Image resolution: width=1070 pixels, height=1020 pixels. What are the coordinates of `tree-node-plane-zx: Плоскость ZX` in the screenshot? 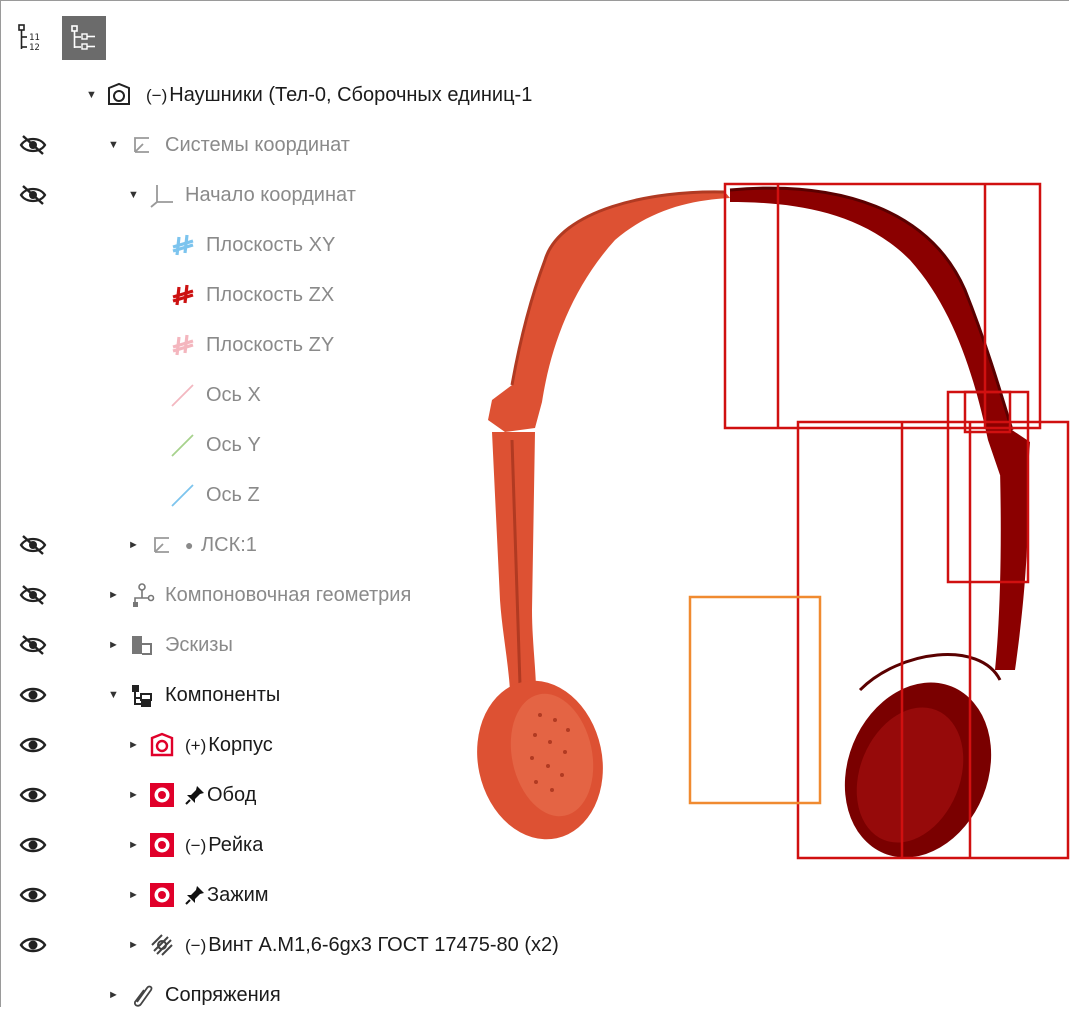 It's located at (320, 295).